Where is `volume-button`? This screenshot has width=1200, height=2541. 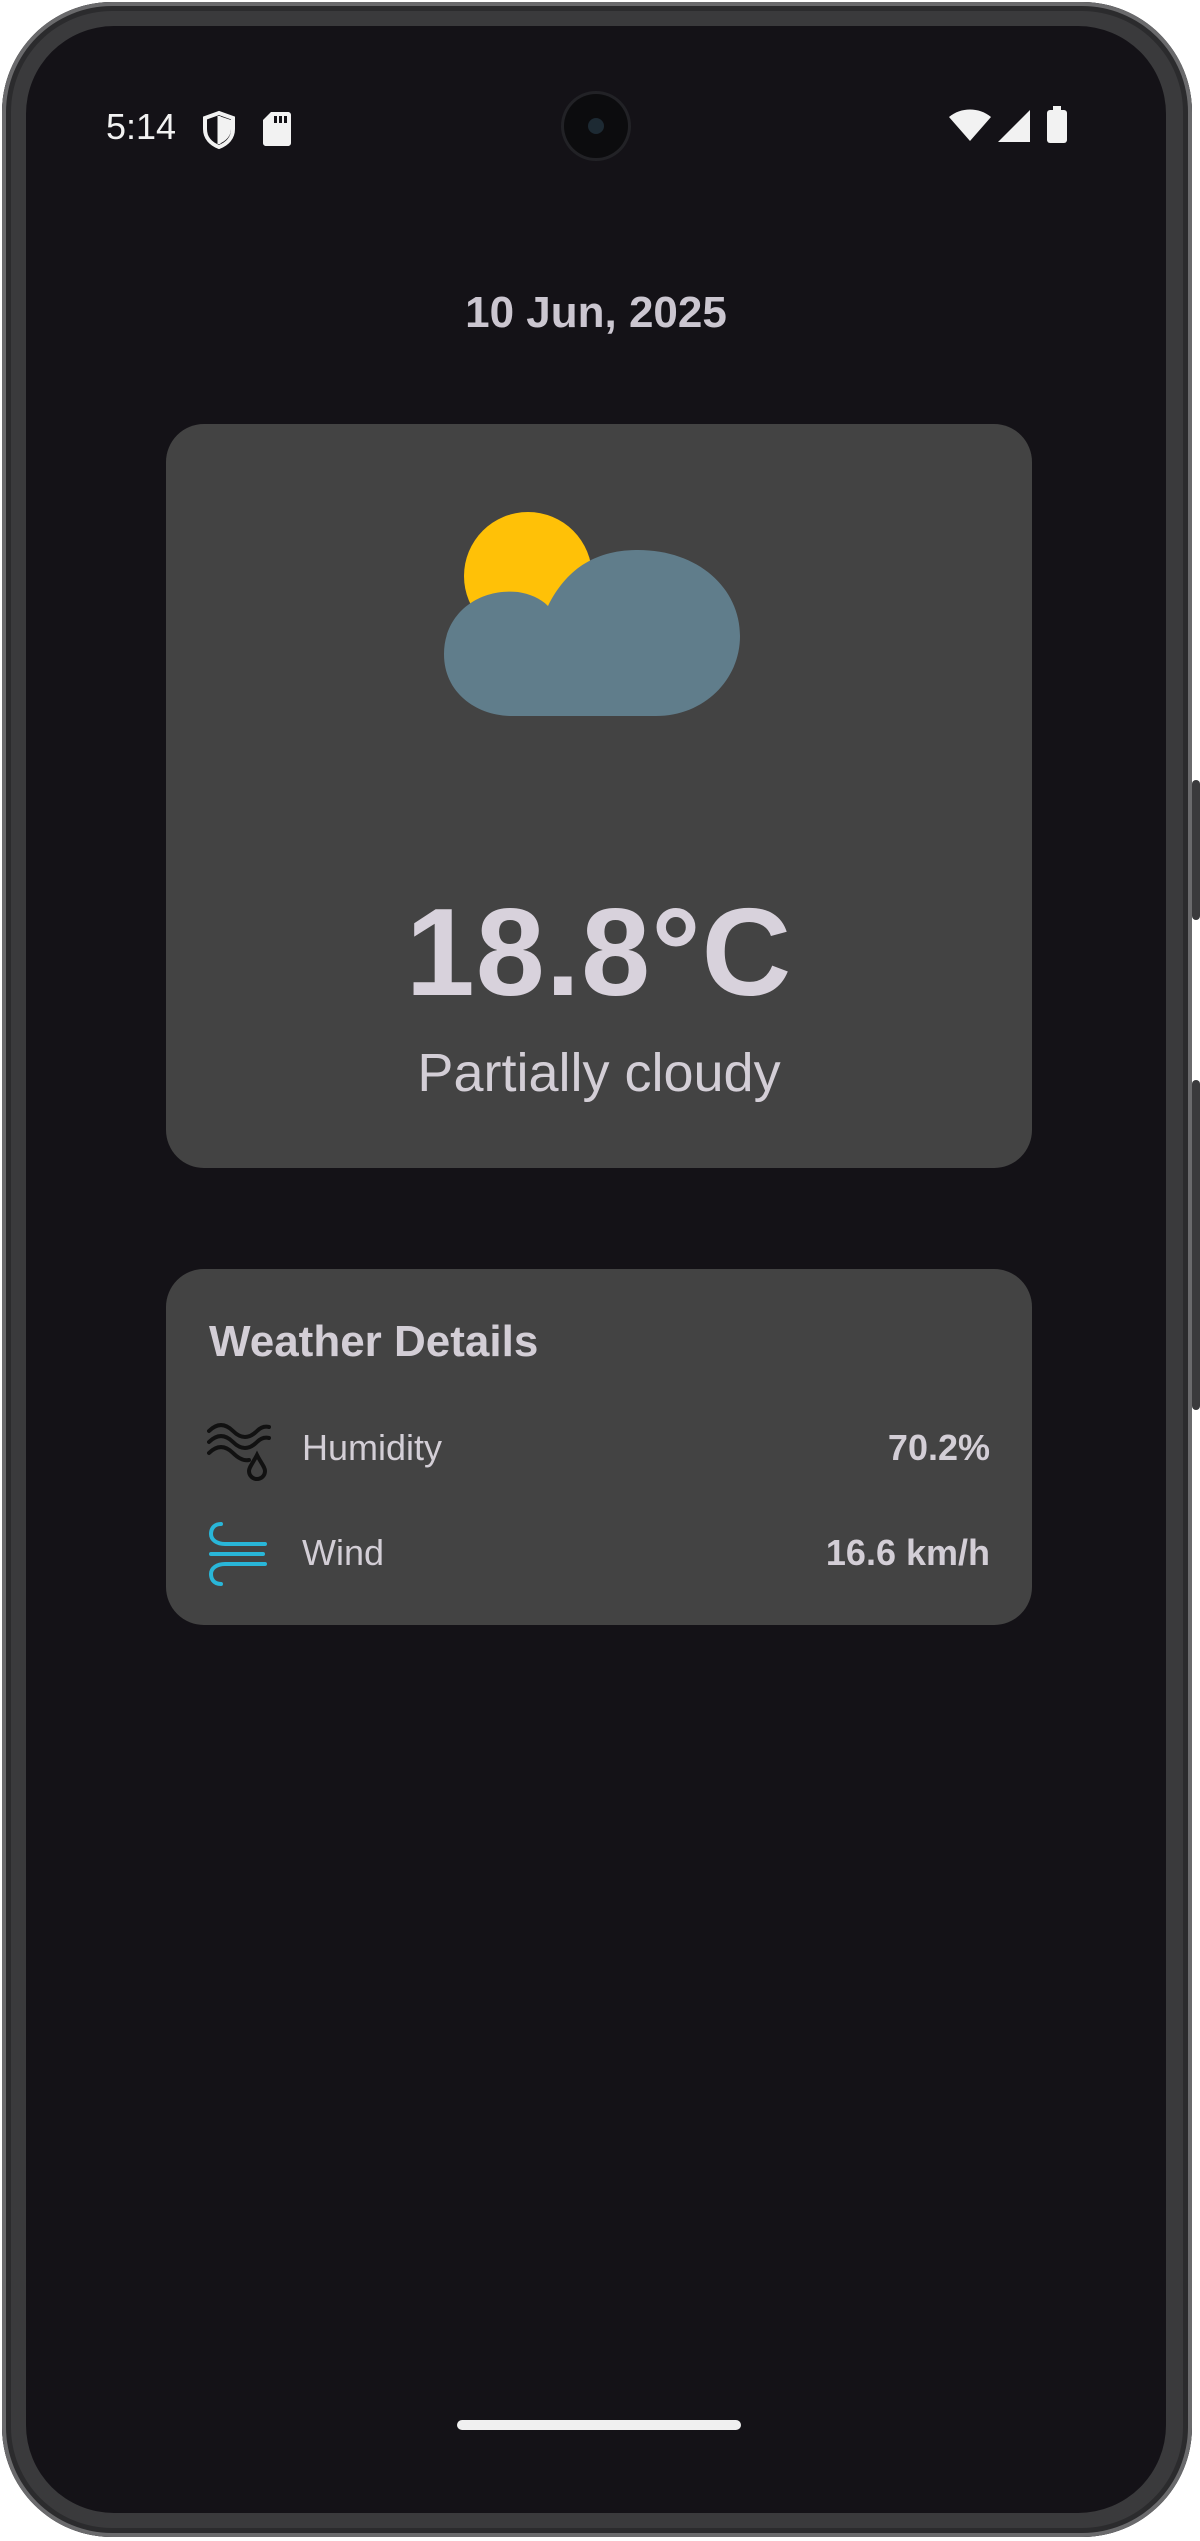
volume-button is located at coordinates (1196, 1245).